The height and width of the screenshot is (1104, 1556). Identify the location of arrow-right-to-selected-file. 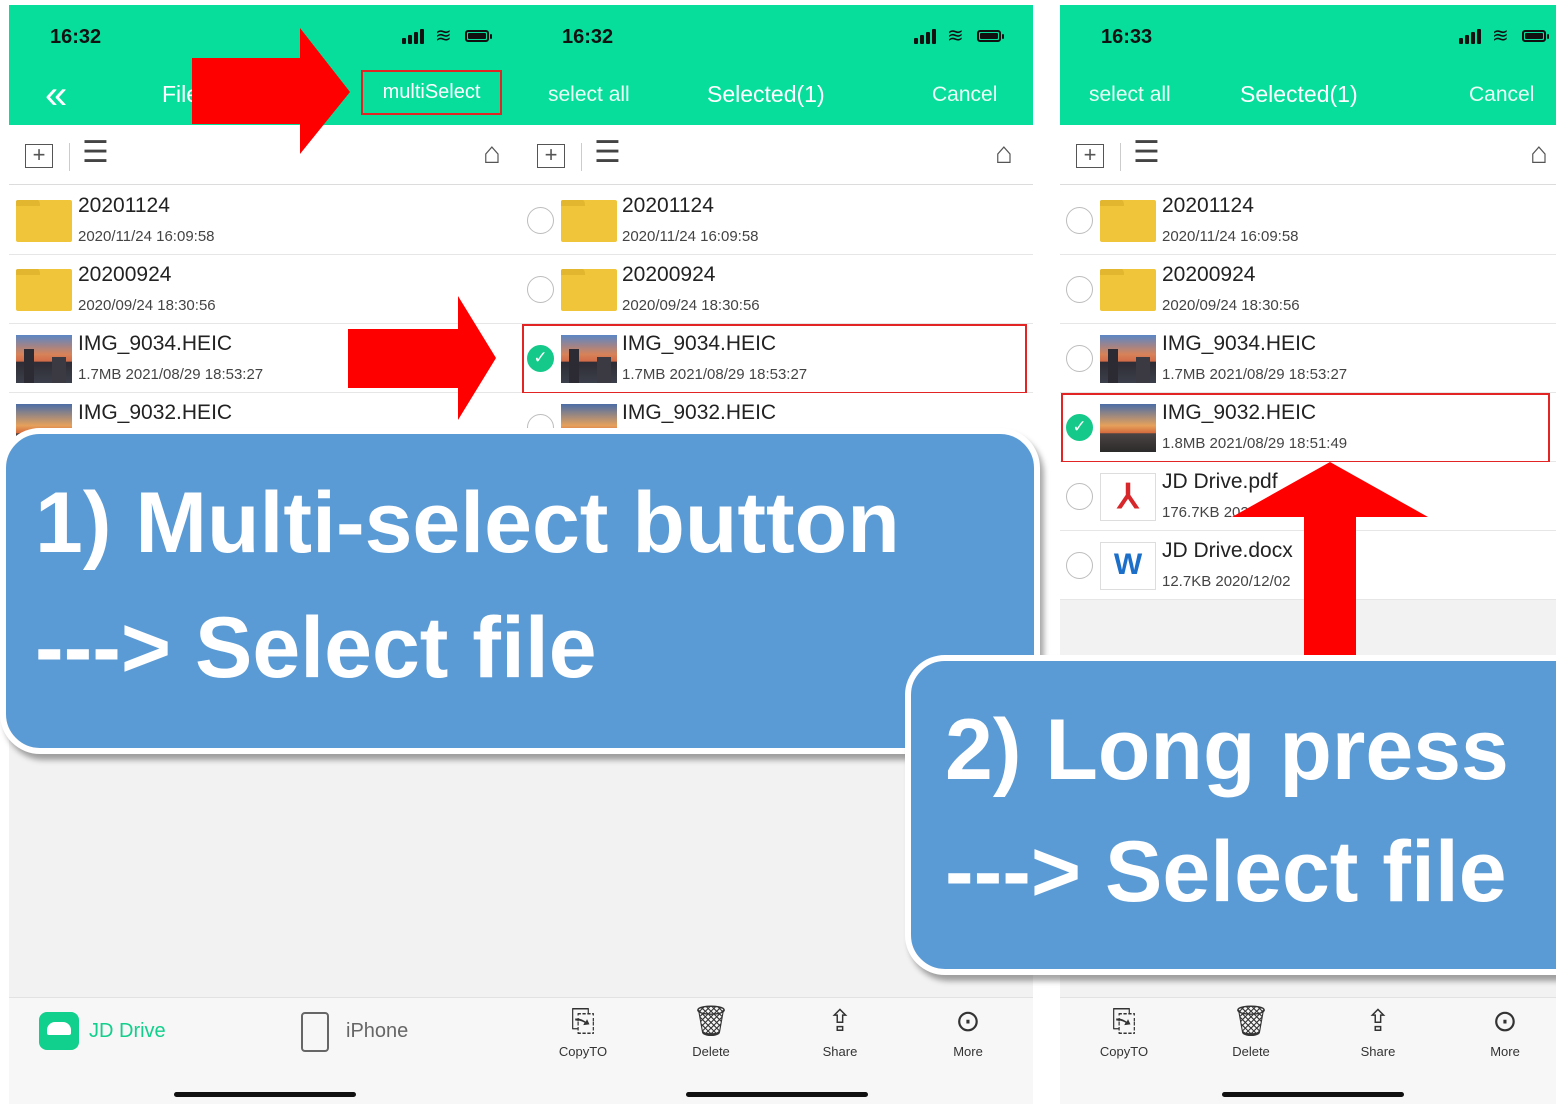
(422, 358).